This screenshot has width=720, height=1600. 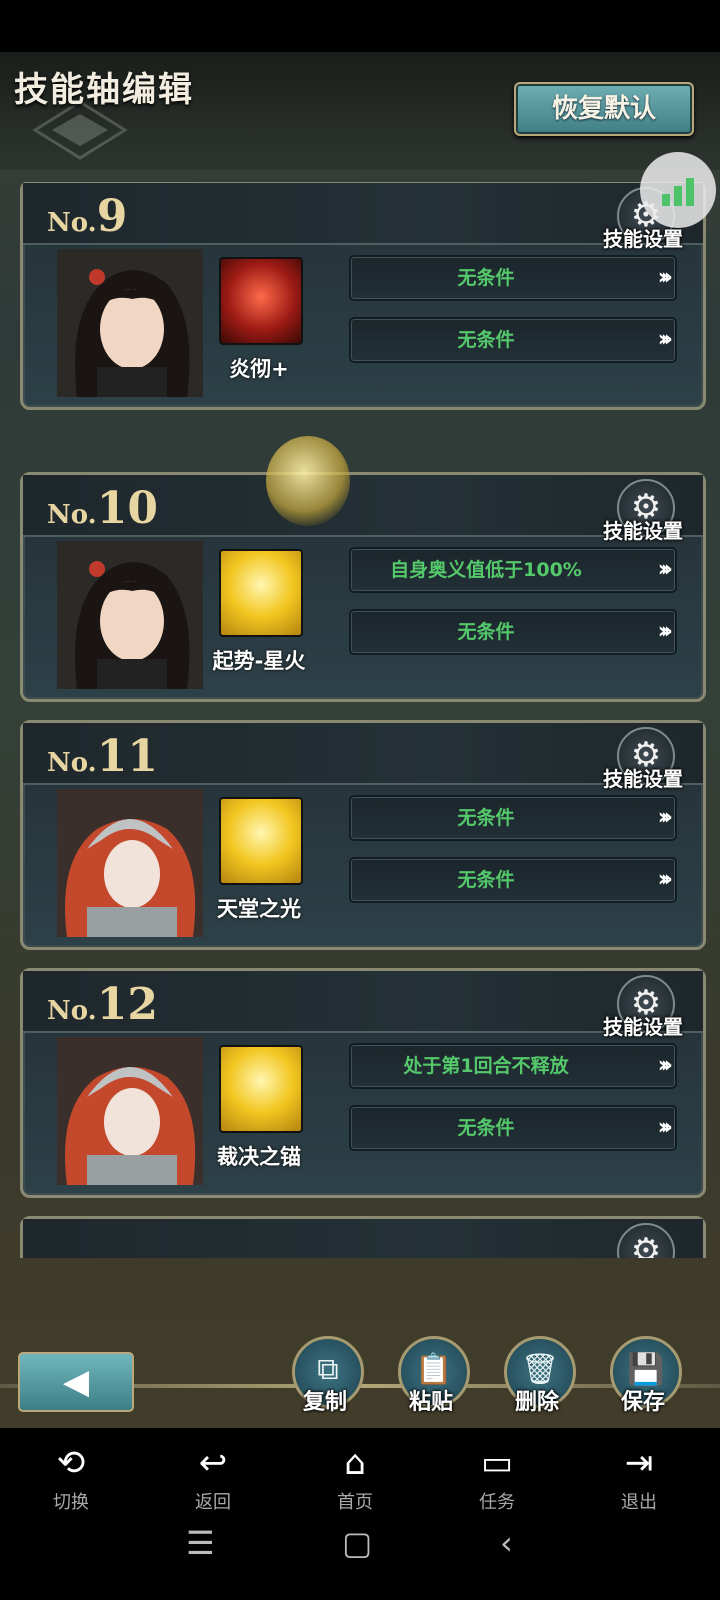 I want to click on square-home-icon: ▢, so click(x=357, y=1543).